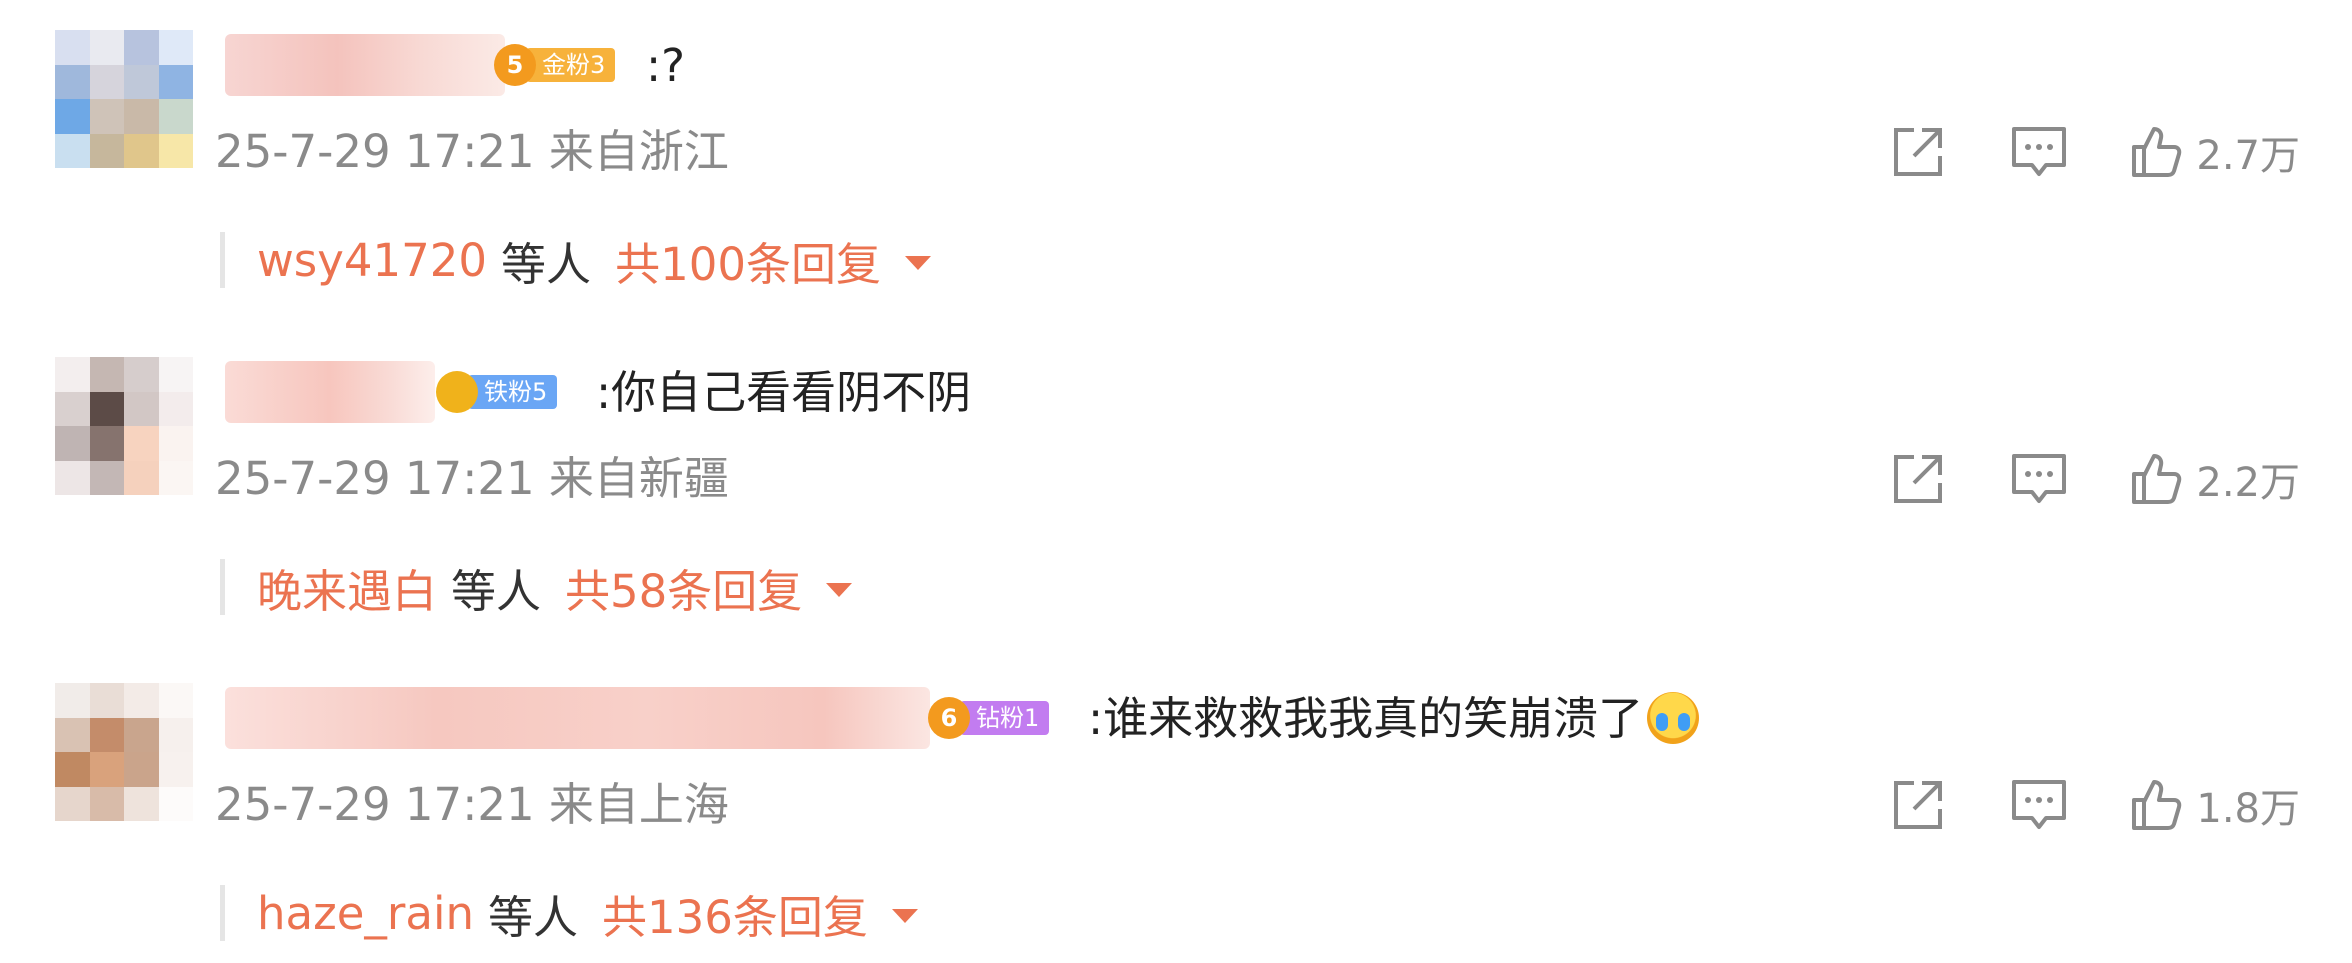 The width and height of the screenshot is (2352, 963). What do you see at coordinates (2095, 479) in the screenshot?
I see `comment-actions: 2.2万` at bounding box center [2095, 479].